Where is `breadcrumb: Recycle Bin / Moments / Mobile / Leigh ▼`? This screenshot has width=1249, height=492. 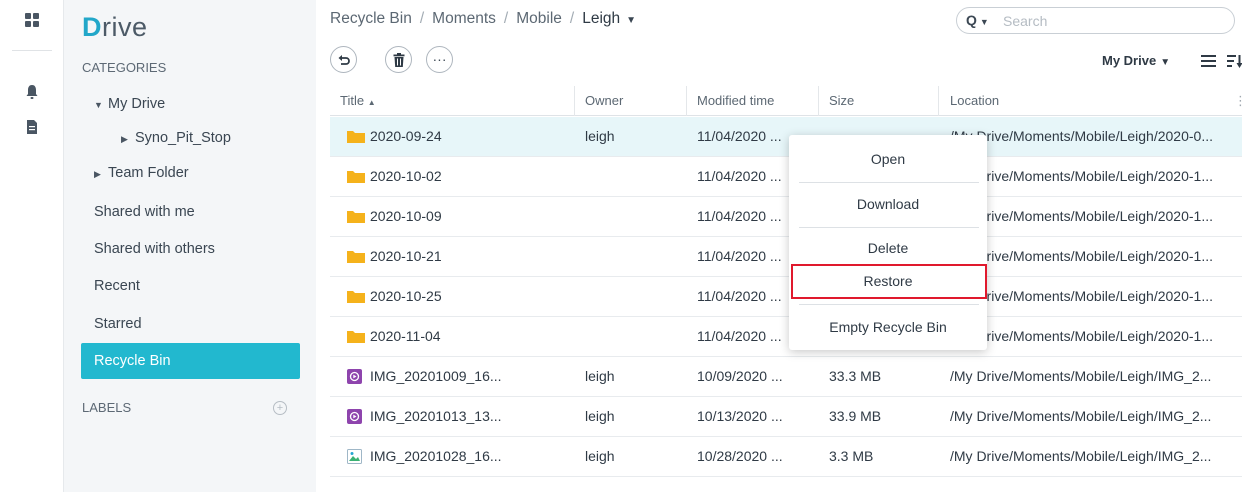
breadcrumb: Recycle Bin / Moments / Mobile / Leigh ▼ is located at coordinates (483, 18).